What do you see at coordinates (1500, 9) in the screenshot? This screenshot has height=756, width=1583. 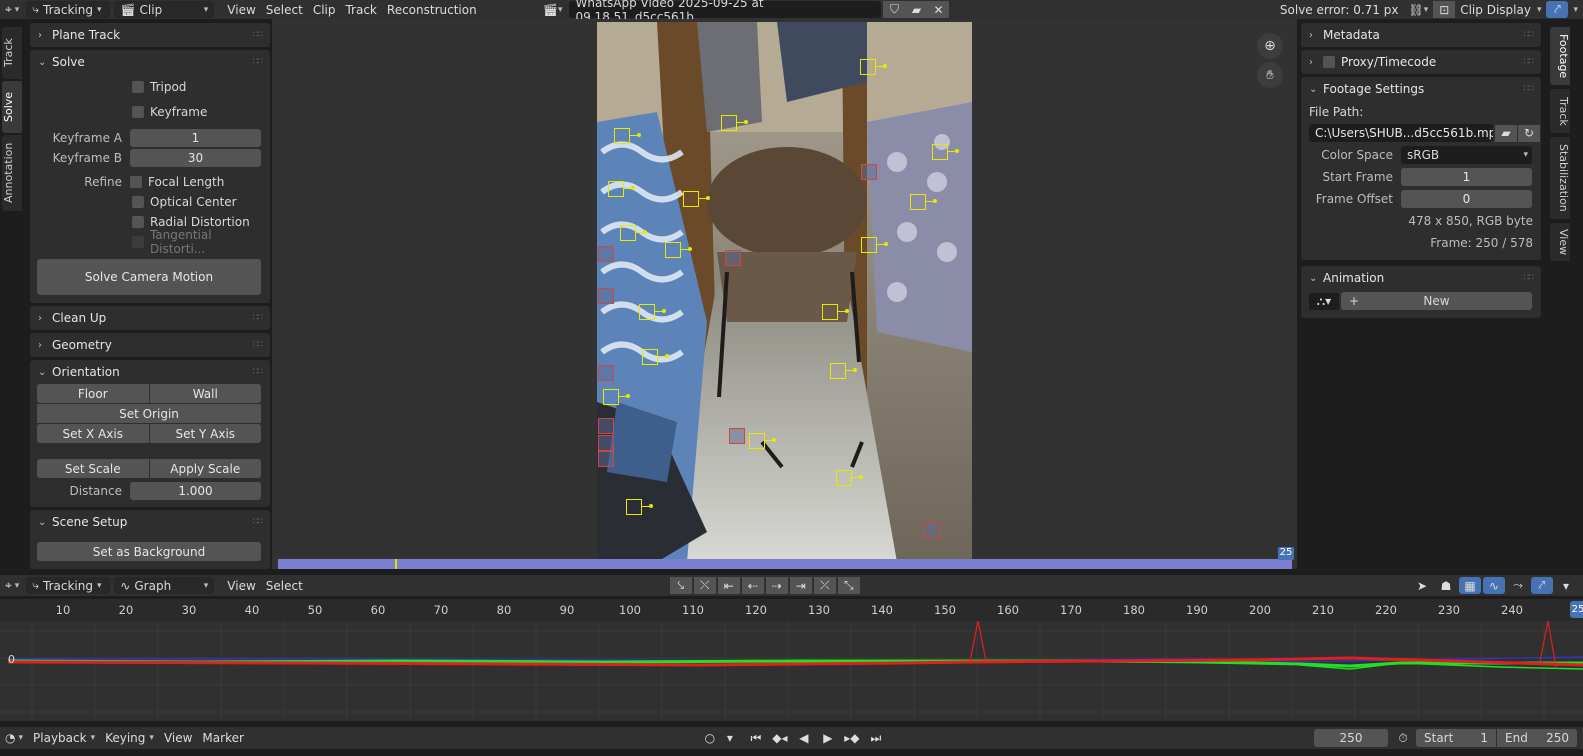 I see `clip-display-dropdown: Clip Display ▾` at bounding box center [1500, 9].